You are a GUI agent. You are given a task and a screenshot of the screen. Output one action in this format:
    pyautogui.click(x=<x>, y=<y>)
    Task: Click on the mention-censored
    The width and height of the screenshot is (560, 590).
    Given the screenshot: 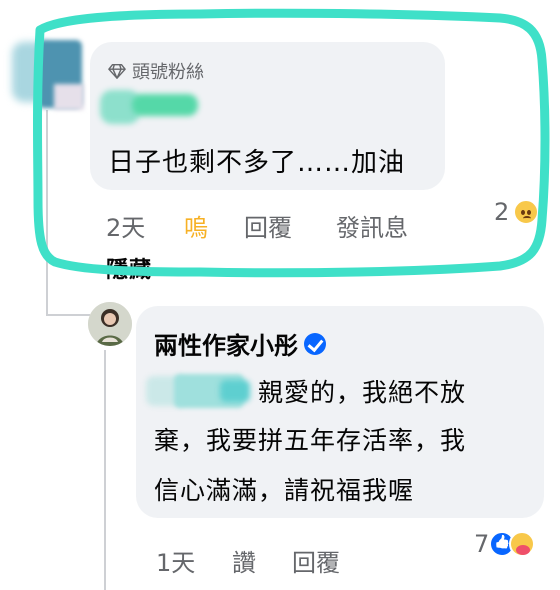 What is the action you would take?
    pyautogui.click(x=199, y=392)
    